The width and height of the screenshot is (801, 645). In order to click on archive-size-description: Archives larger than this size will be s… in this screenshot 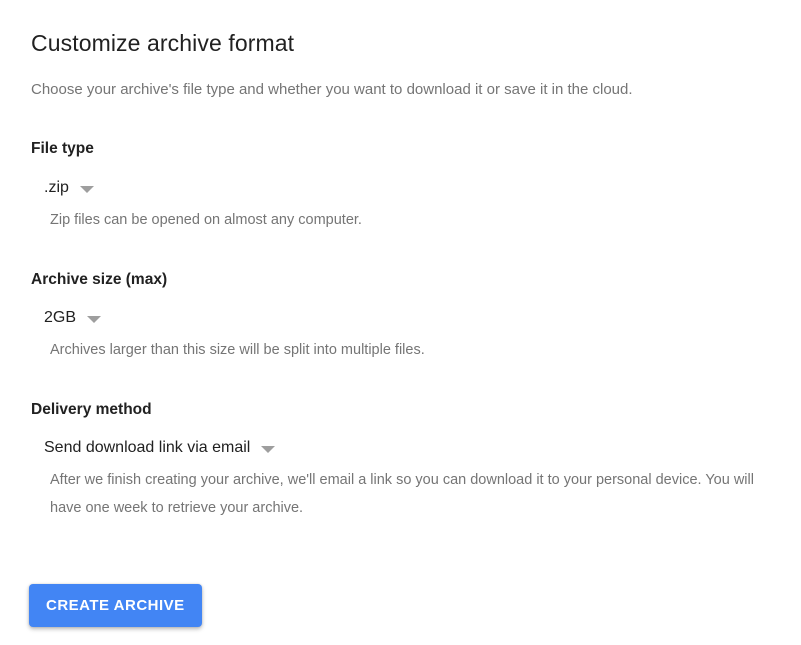, I will do `click(237, 350)`.